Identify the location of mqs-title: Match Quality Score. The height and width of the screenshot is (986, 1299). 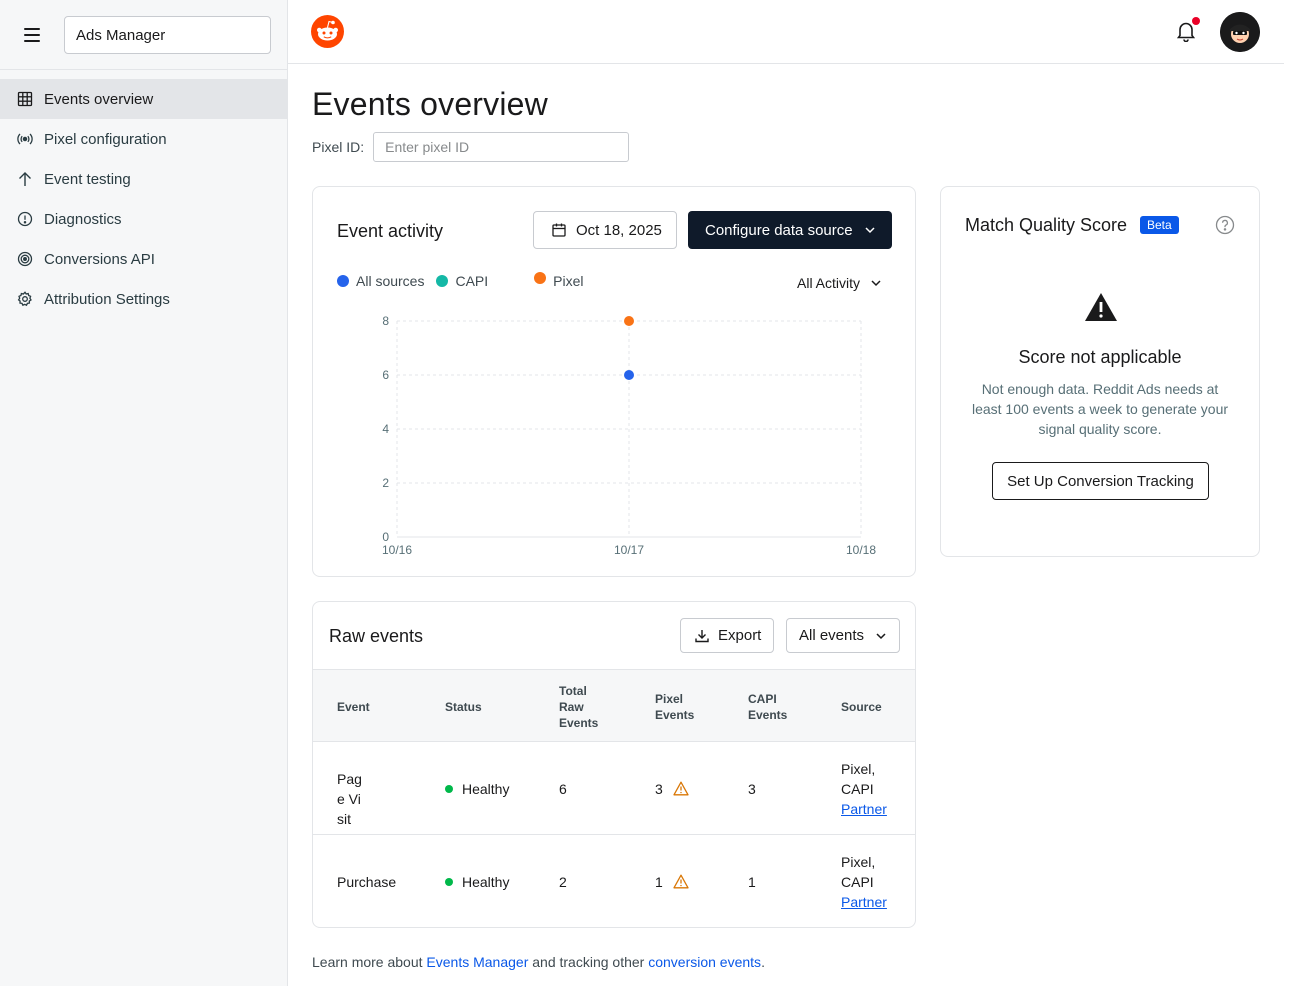
(1046, 225).